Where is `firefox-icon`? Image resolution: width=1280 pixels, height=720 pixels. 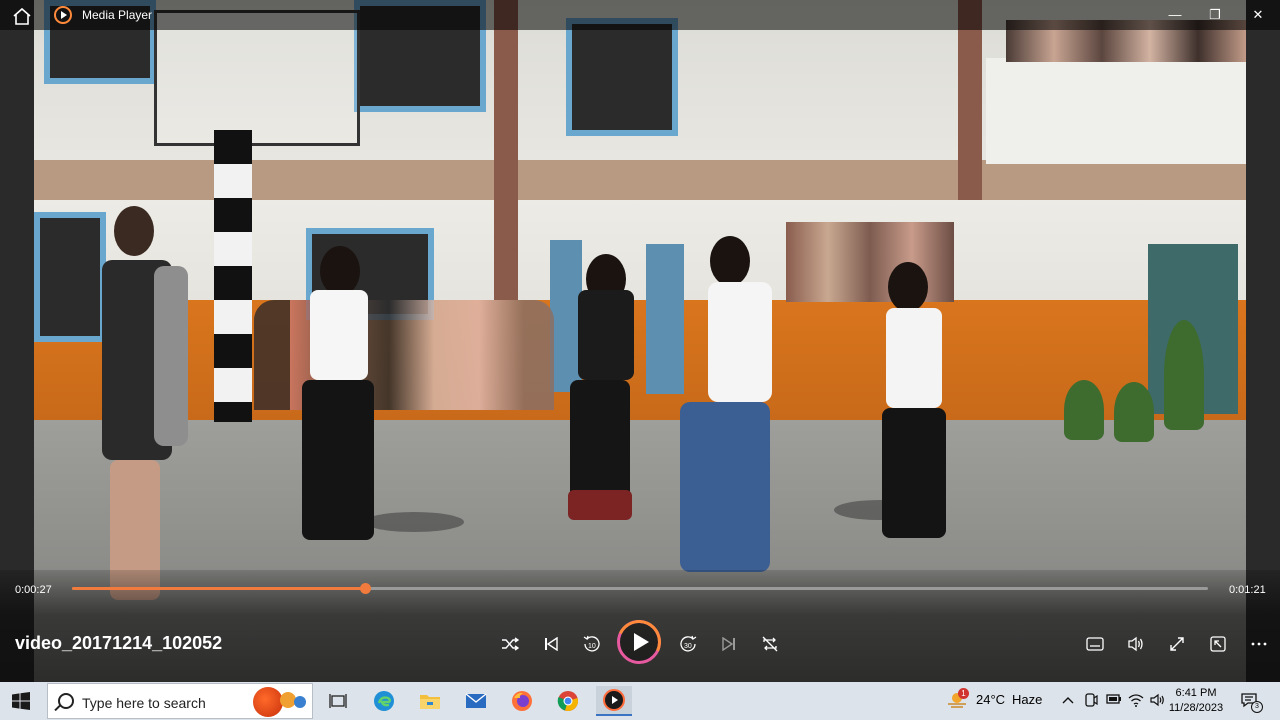
firefox-icon is located at coordinates (522, 701).